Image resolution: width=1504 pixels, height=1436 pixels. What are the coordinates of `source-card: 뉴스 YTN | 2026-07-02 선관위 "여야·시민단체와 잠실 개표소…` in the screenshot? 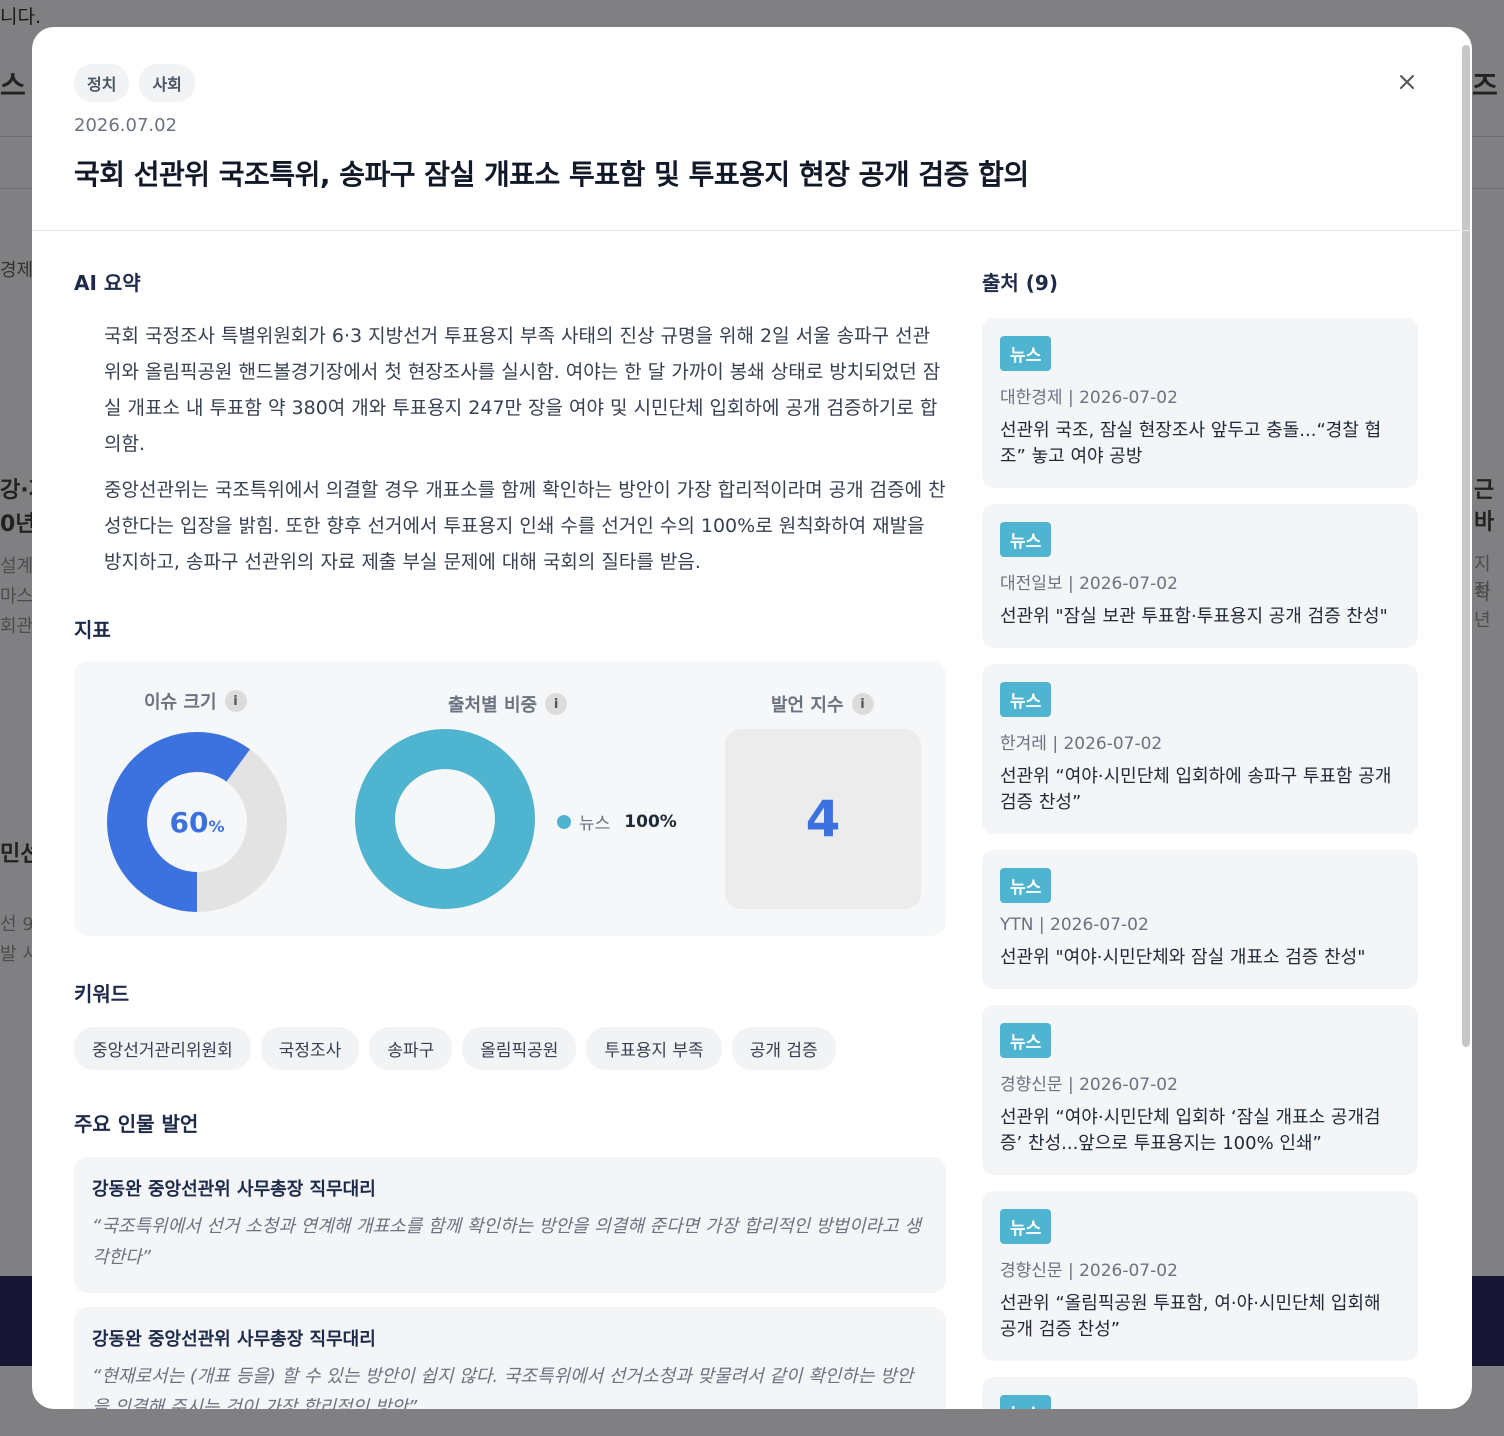 It's located at (1200, 919).